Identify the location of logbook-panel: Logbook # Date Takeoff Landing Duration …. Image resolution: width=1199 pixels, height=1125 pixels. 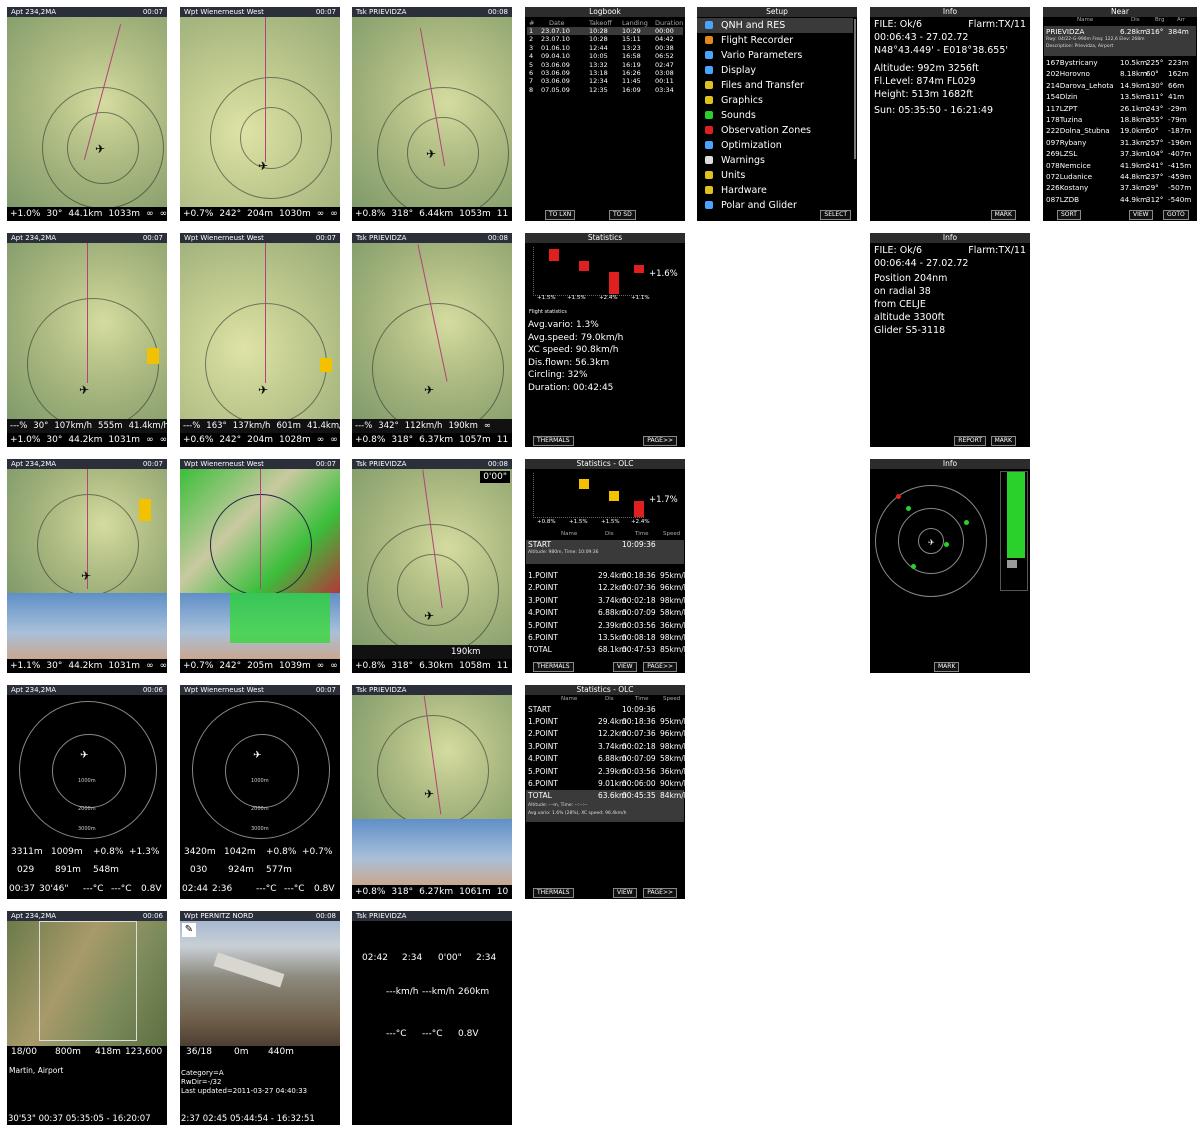
(605, 114).